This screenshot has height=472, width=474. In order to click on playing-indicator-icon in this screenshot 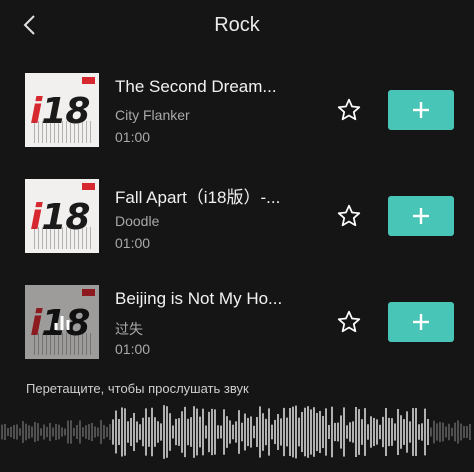, I will do `click(62, 322)`.